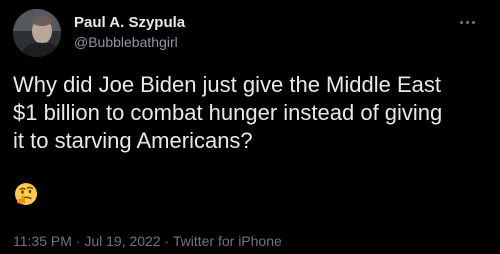 This screenshot has width=500, height=254. I want to click on tweet-text-line: it to starving Americans?, so click(133, 140).